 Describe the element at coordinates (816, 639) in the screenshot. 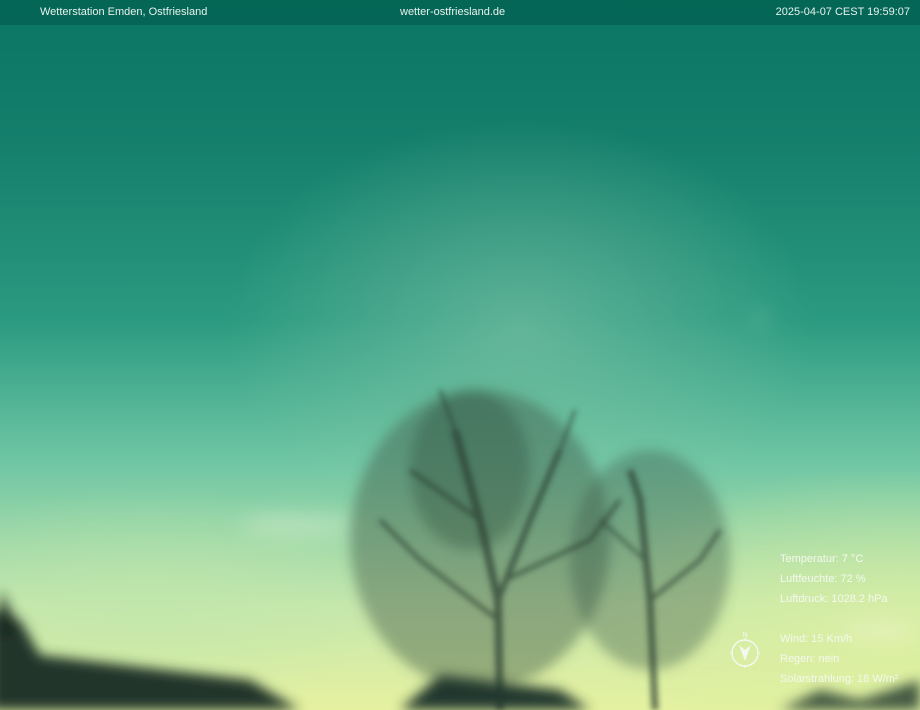

I see `wind-reading: Wind: 15 Km/h` at that location.